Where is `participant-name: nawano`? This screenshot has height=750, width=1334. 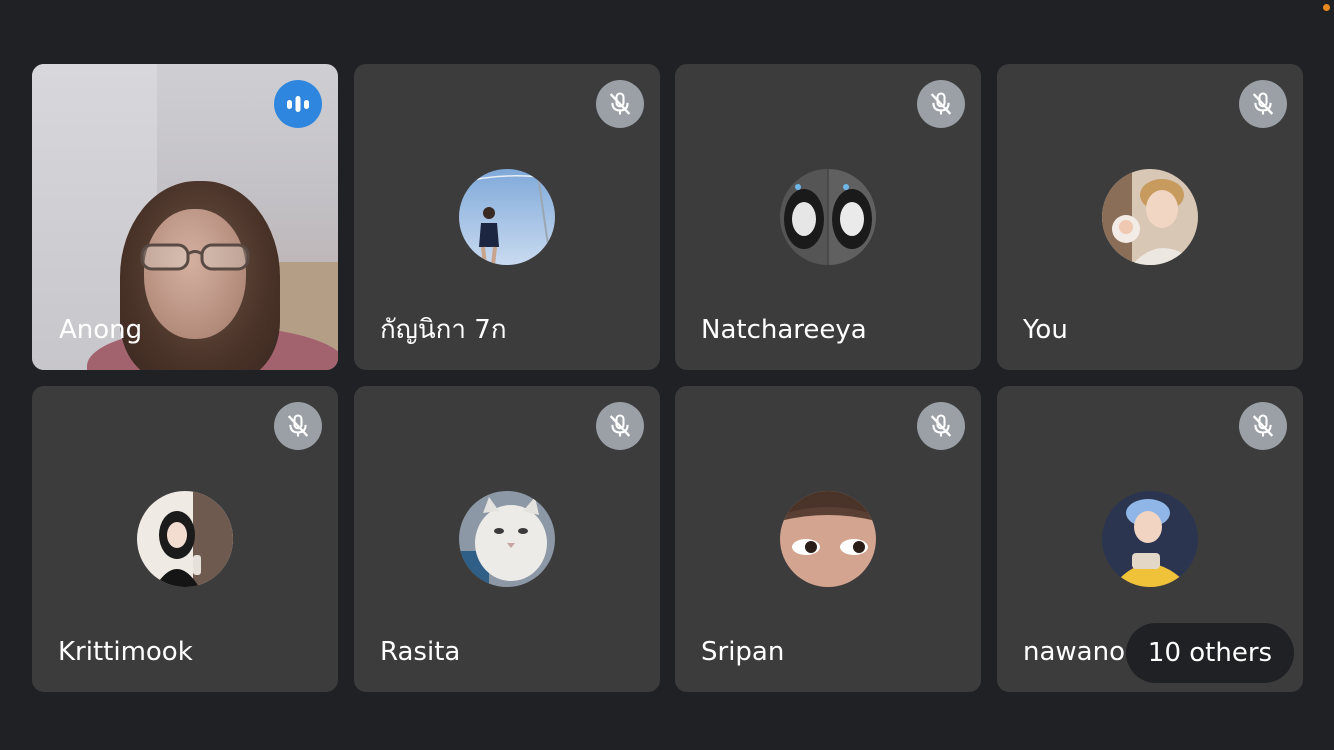
participant-name: nawano is located at coordinates (1074, 652).